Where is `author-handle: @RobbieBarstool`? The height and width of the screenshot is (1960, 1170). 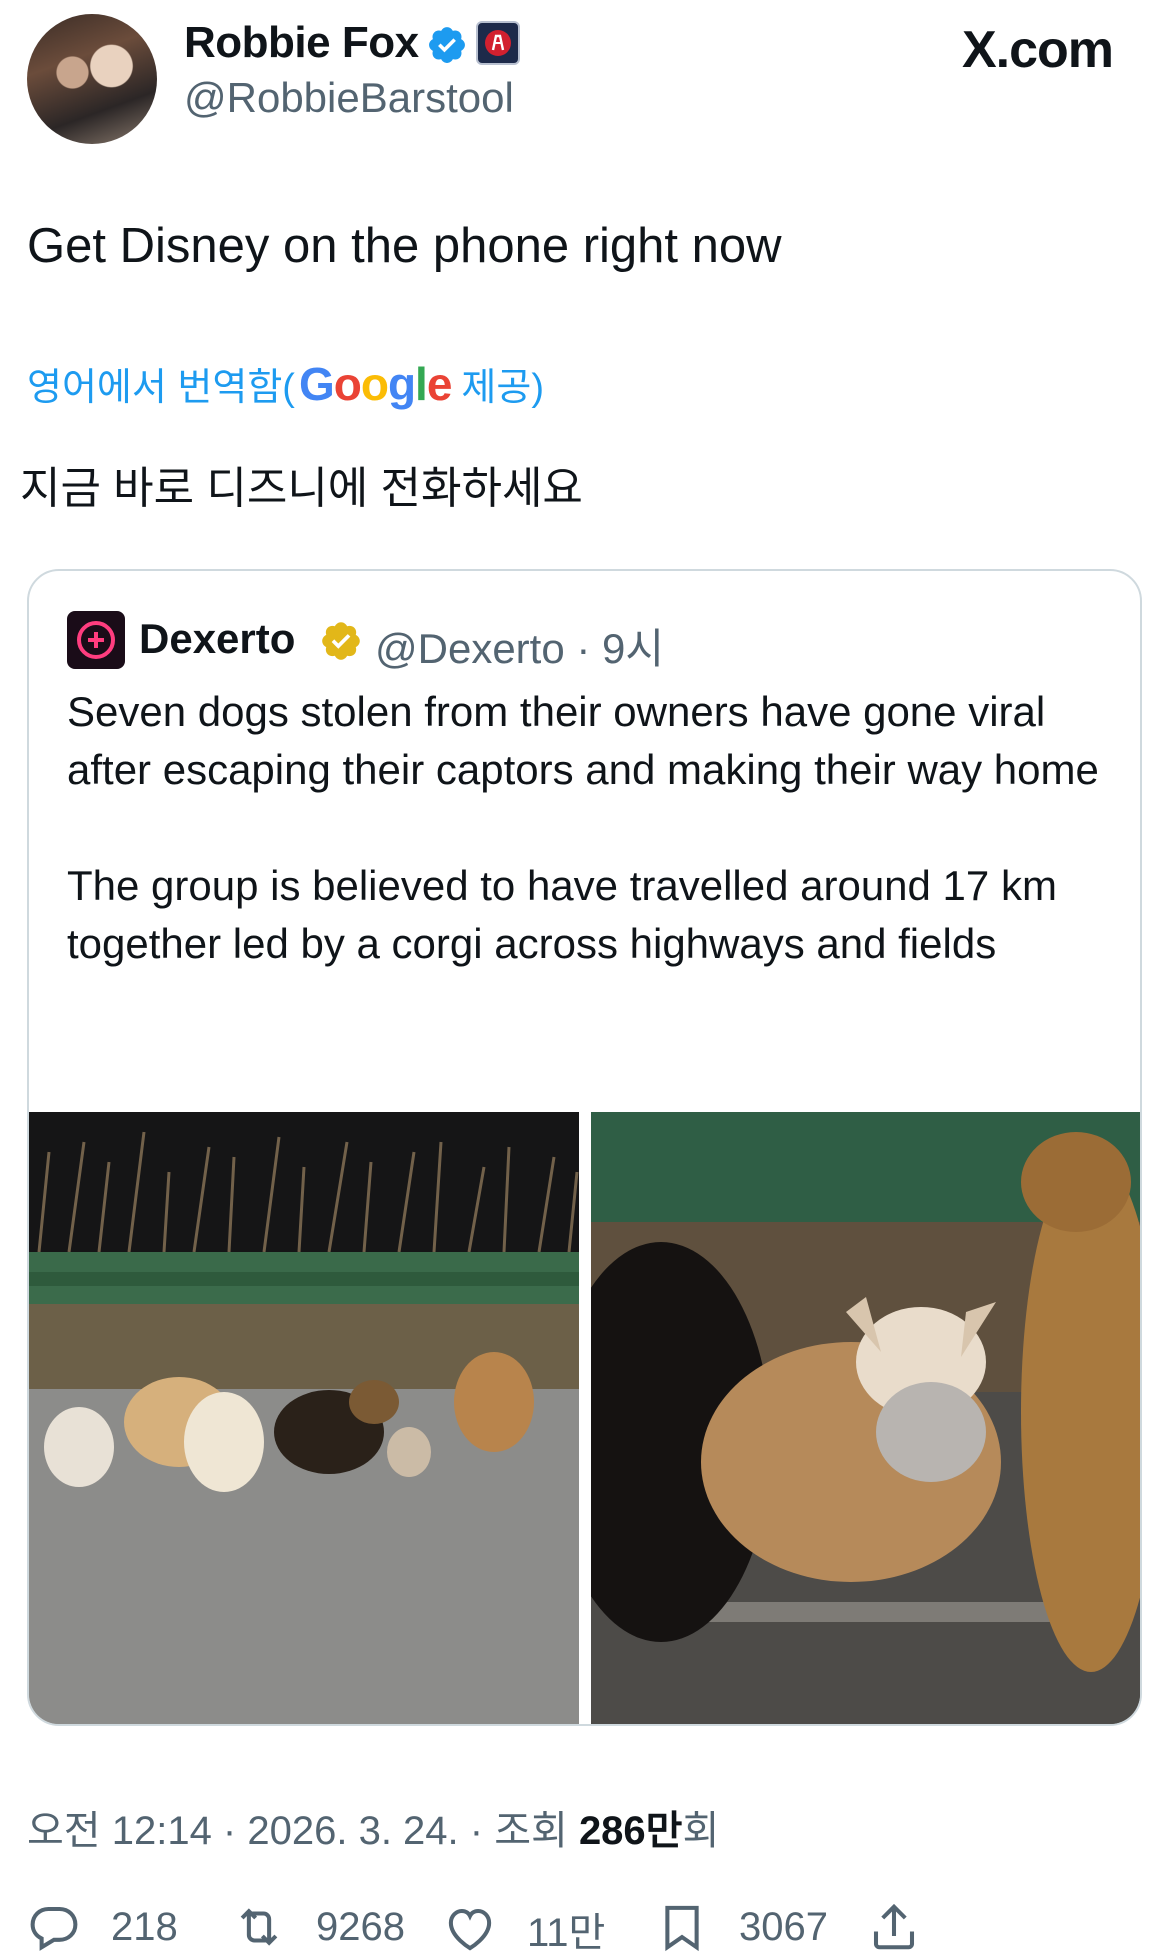 author-handle: @RobbieBarstool is located at coordinates (349, 98).